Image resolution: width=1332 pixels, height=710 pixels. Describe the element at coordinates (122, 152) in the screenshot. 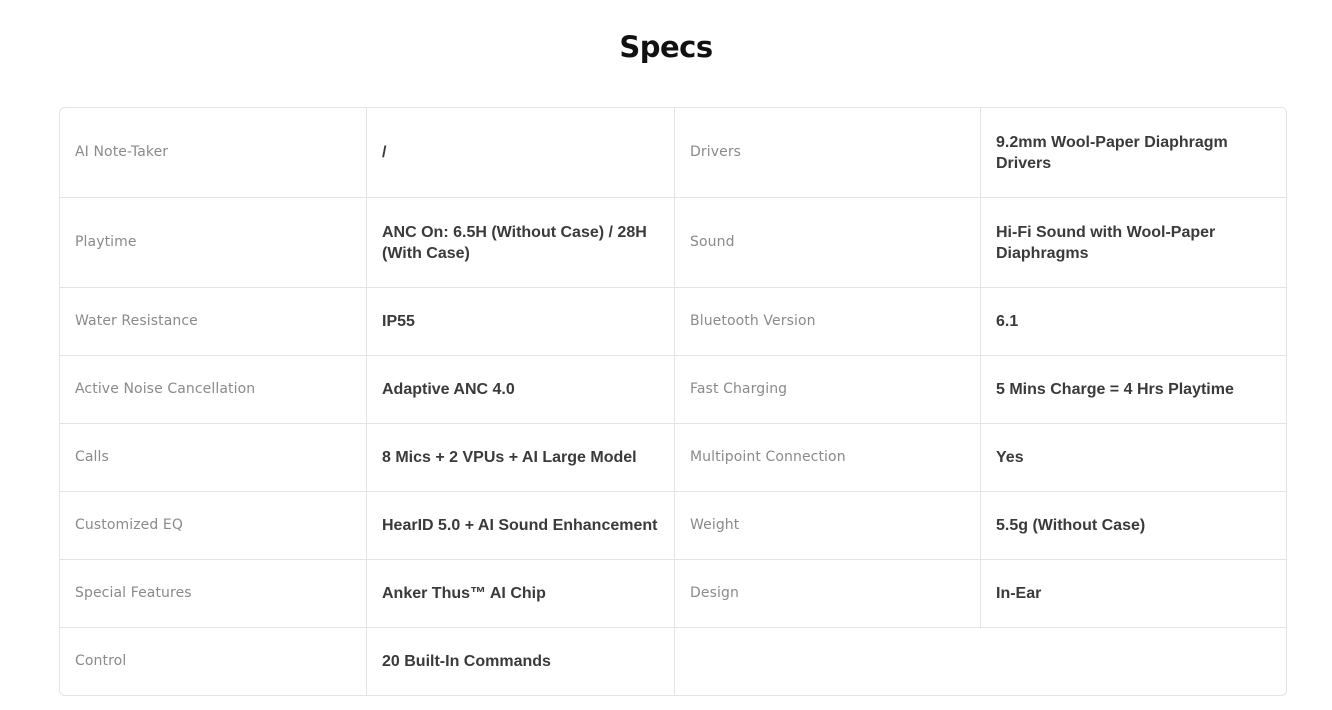

I see `spec-label: AI Note-Taker` at that location.